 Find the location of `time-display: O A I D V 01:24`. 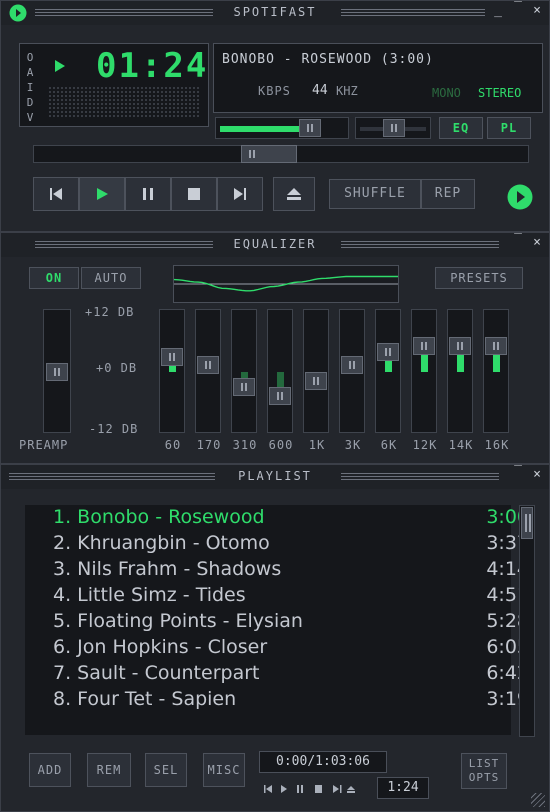

time-display: O A I D V 01:24 is located at coordinates (114, 85).